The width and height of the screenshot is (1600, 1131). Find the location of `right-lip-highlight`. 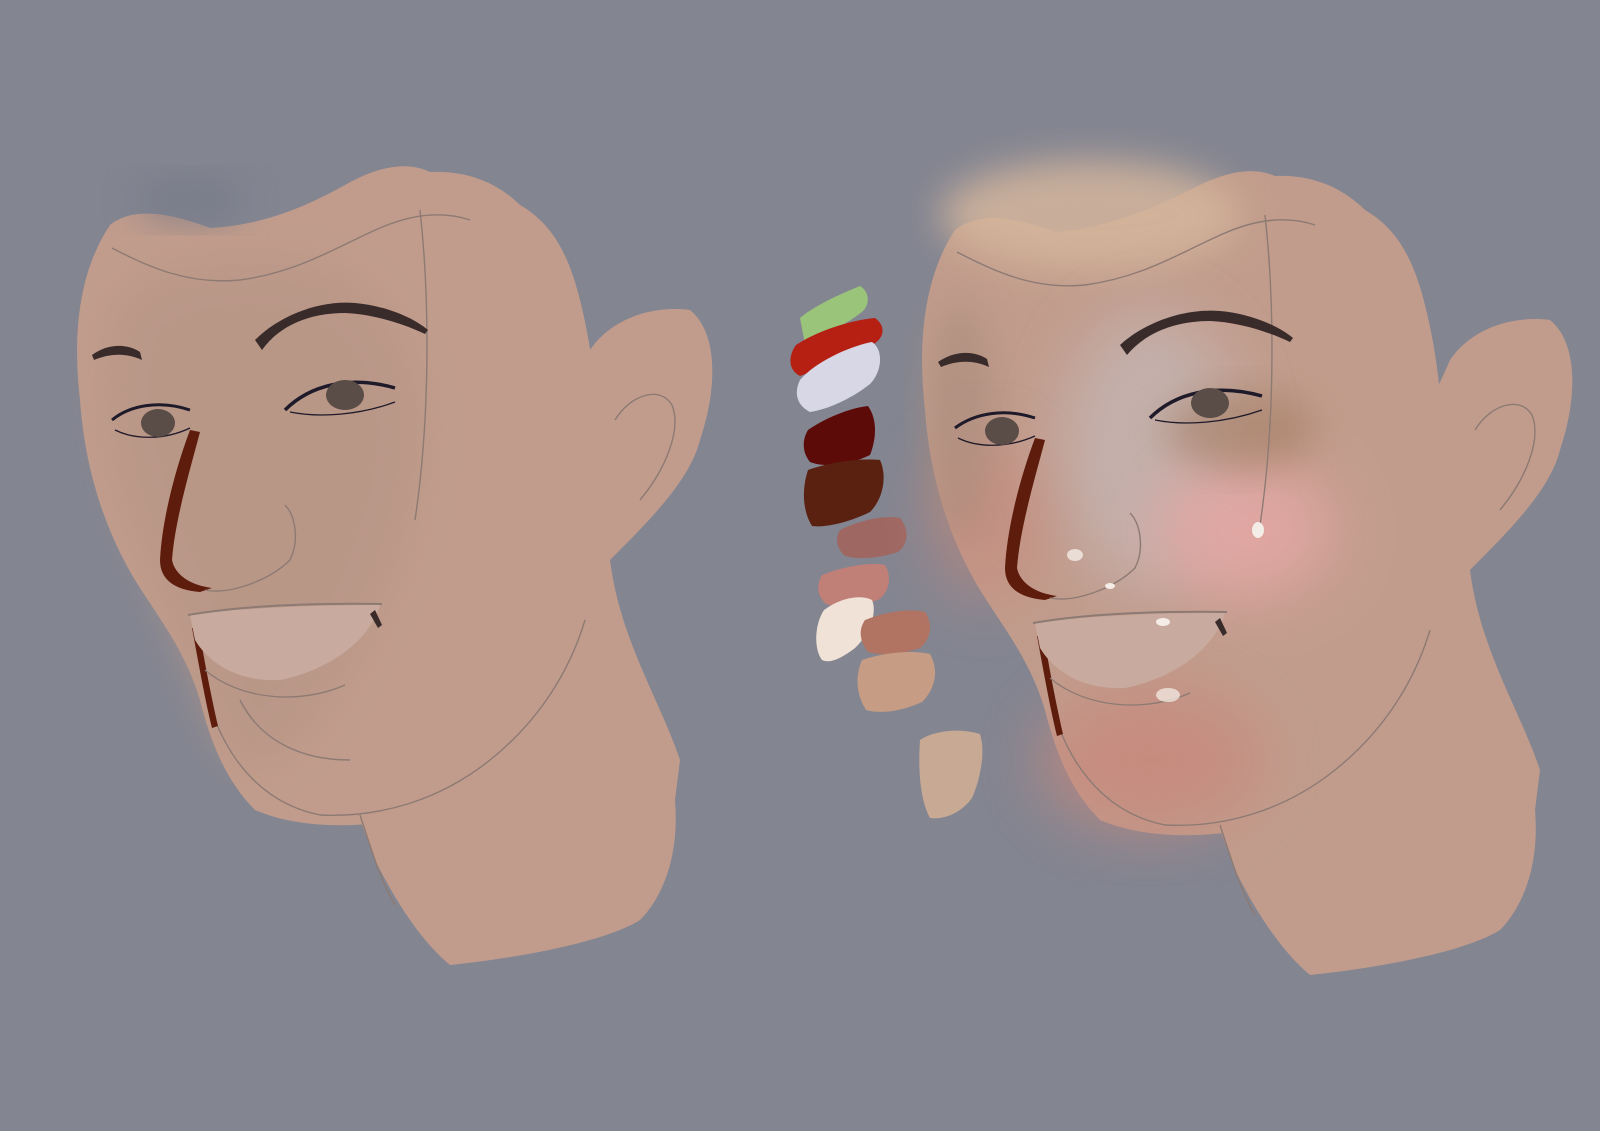

right-lip-highlight is located at coordinates (1163, 622).